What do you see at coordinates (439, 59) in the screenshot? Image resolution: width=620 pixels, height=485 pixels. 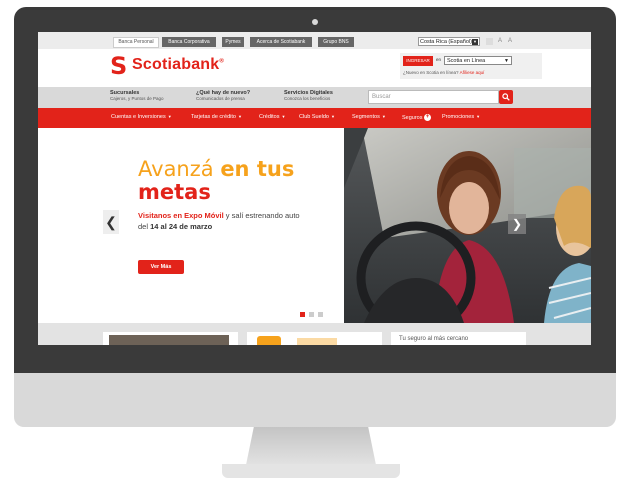 I see `login-en-label: en` at bounding box center [439, 59].